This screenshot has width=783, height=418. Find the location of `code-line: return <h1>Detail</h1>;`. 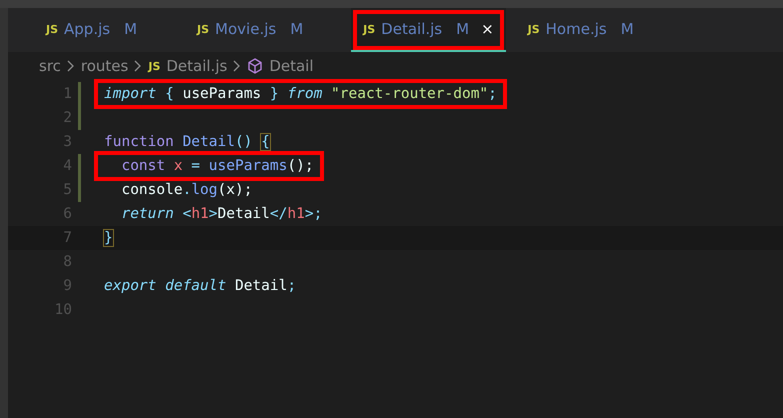

code-line: return <h1>Detail</h1>; is located at coordinates (221, 214).